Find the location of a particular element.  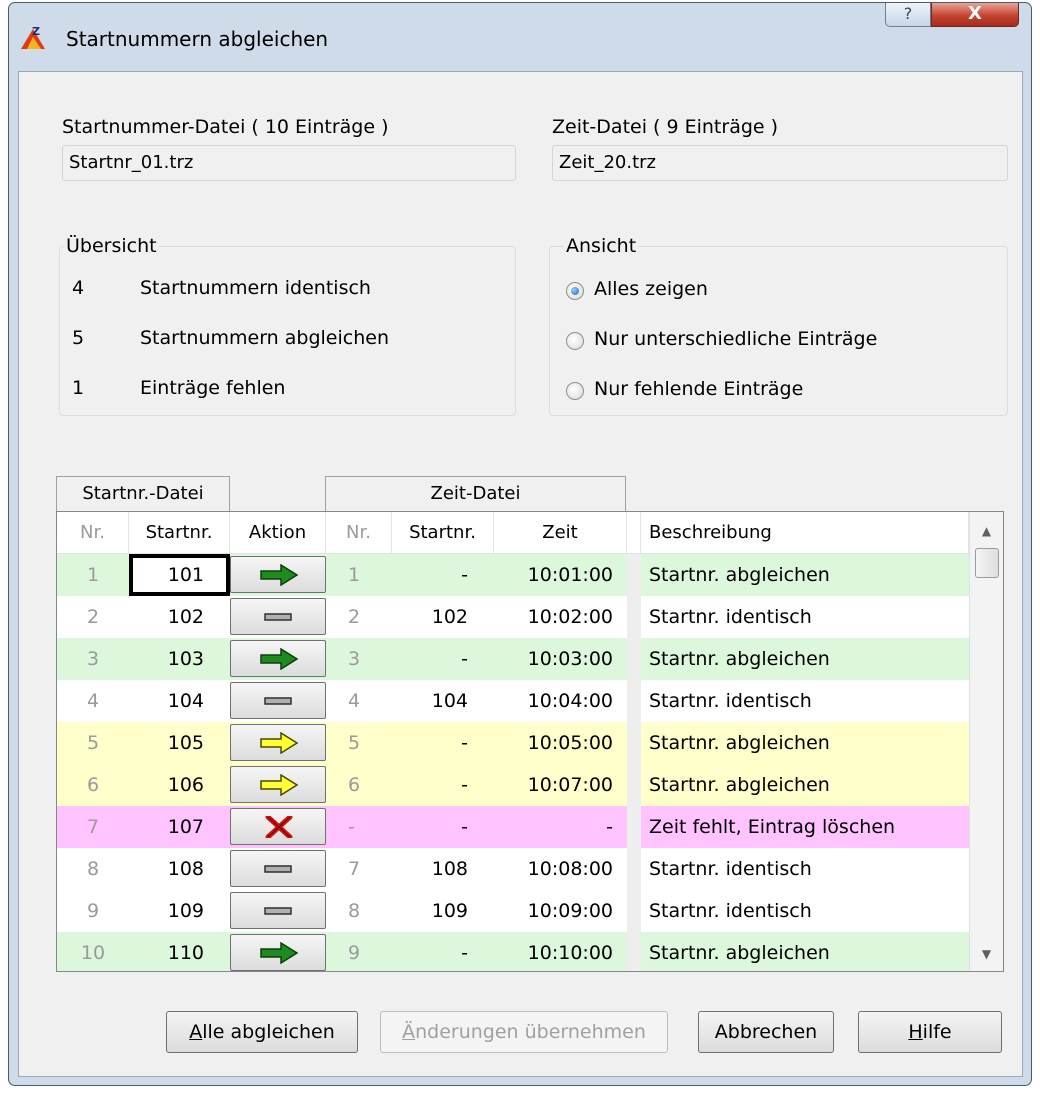

column-header-beschreibung: Beschreibung is located at coordinates (805, 533).